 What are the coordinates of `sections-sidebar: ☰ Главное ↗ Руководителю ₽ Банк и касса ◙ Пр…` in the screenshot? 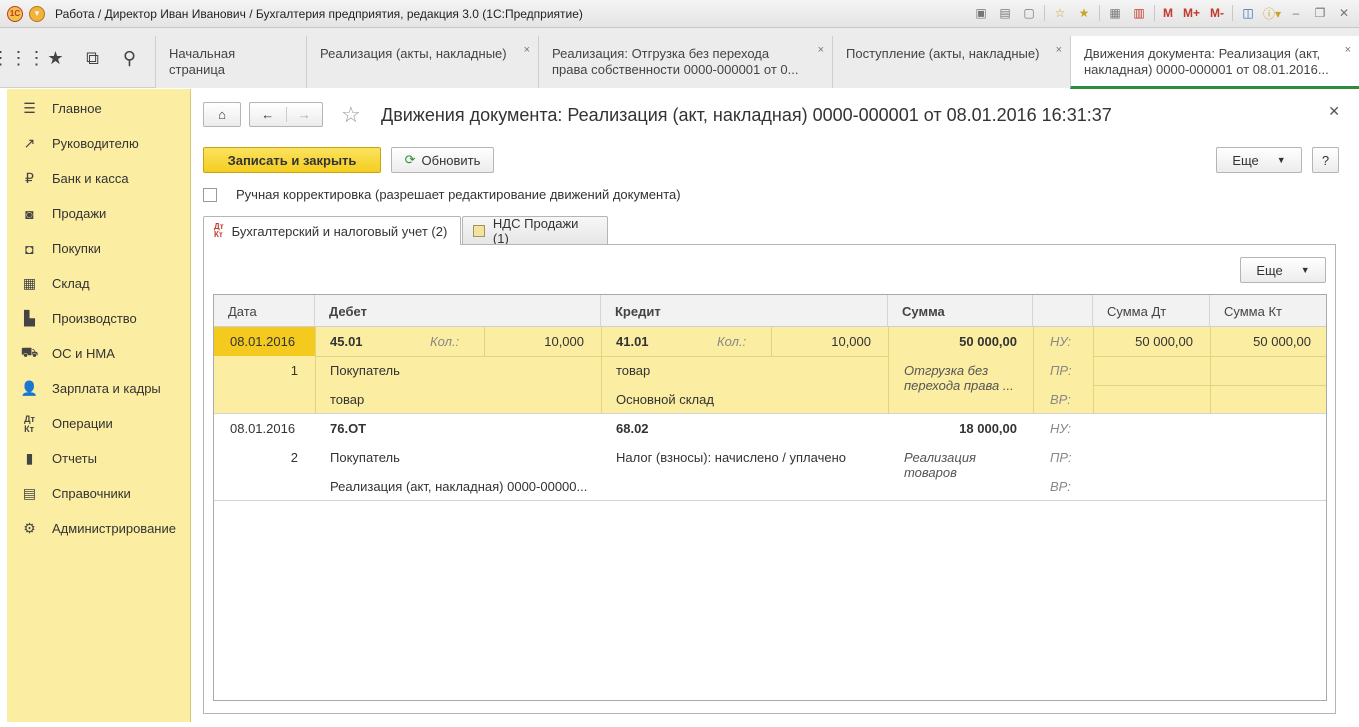 It's located at (99, 405).